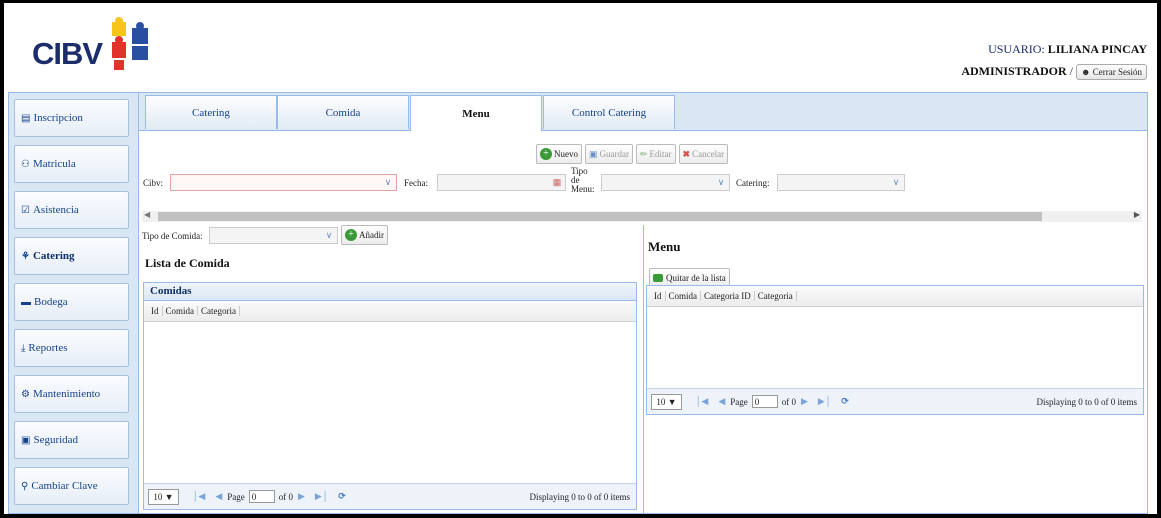  Describe the element at coordinates (71, 348) in the screenshot. I see `sidebar-item-reportes: ⤓ Reportes` at that location.